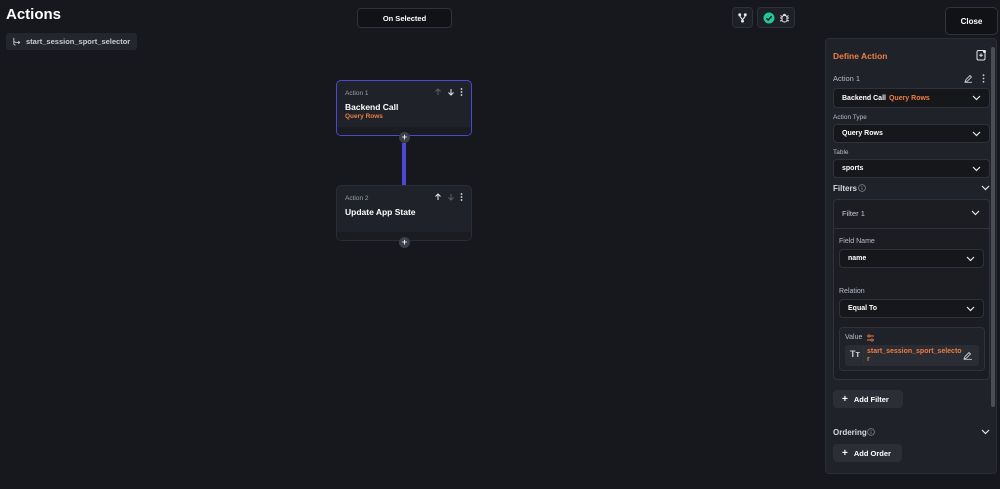  Describe the element at coordinates (911, 228) in the screenshot. I see `filter-divider` at that location.